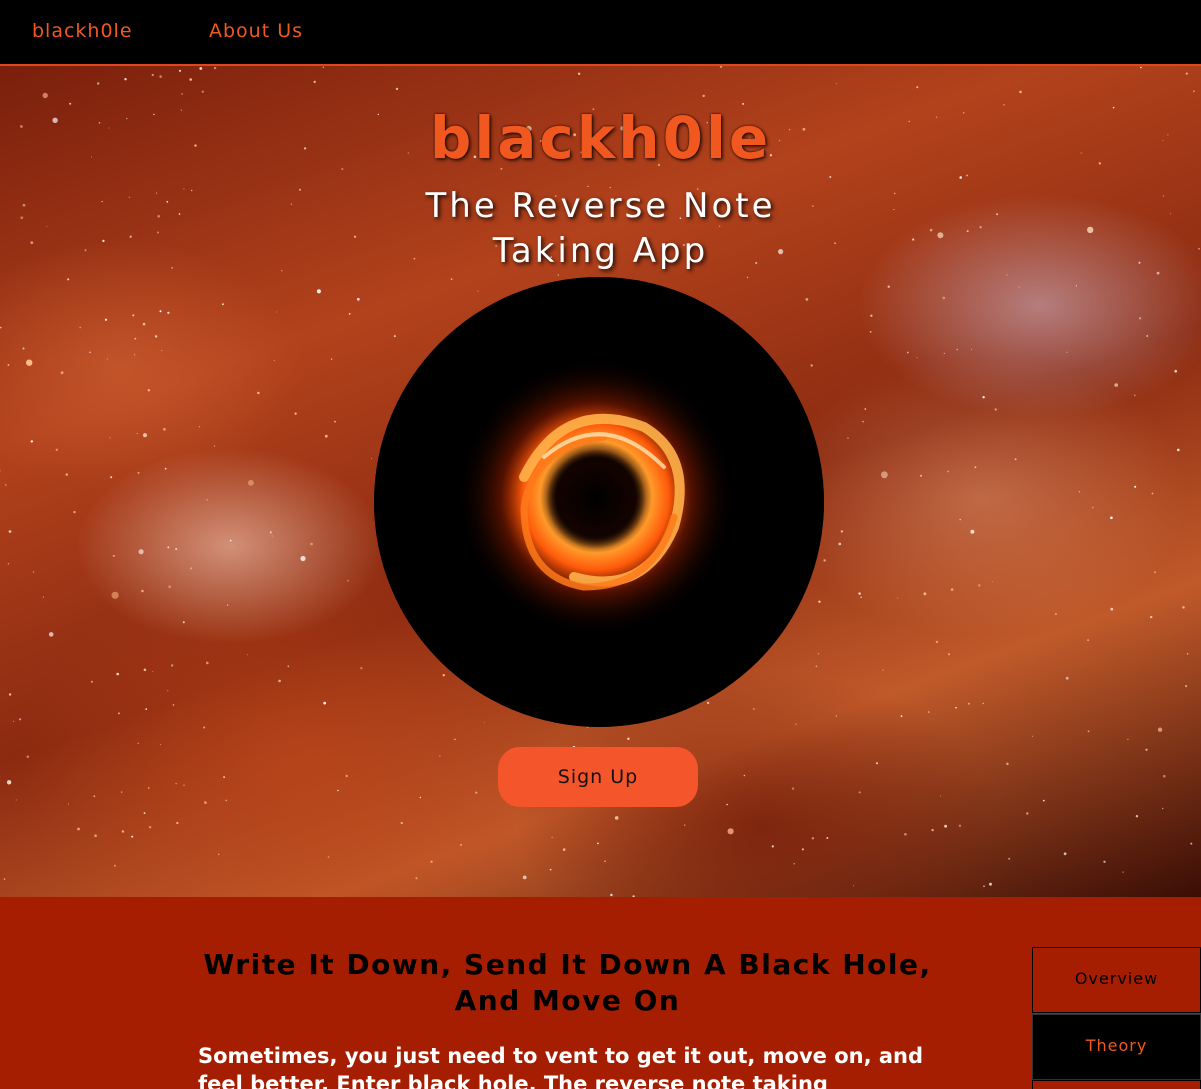 This screenshot has width=1201, height=1089. Describe the element at coordinates (82, 31) in the screenshot. I see `nav-brand-link: blackh0le` at that location.